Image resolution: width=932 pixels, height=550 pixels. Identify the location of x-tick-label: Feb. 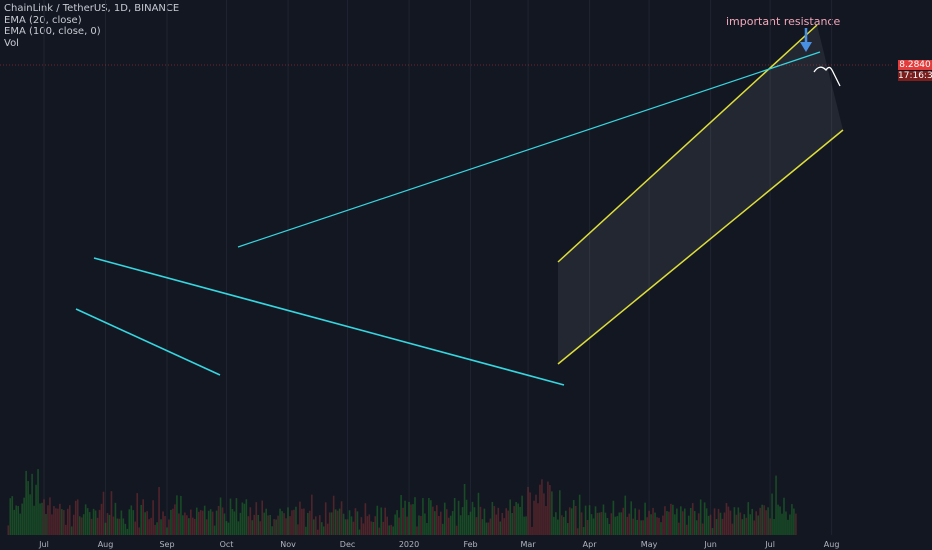
(470, 544).